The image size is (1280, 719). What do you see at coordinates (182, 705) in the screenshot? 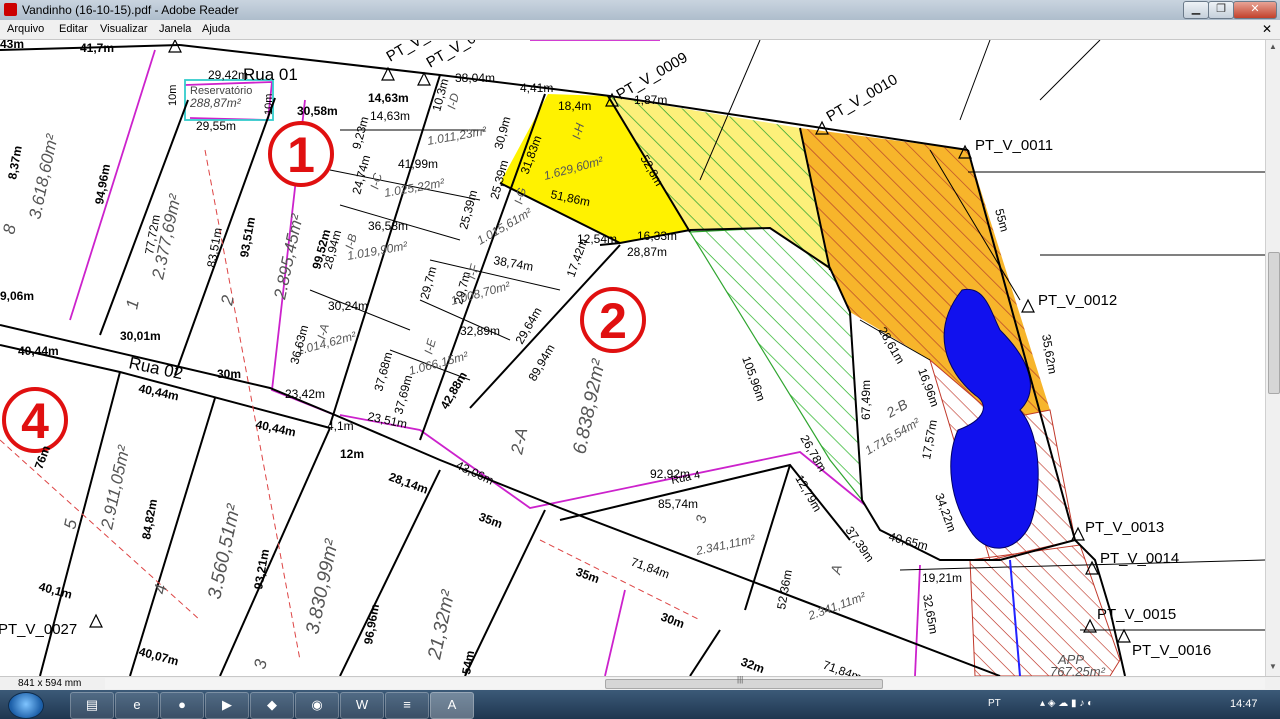
I see `taskbar-firefox-icon: ●` at bounding box center [182, 705].